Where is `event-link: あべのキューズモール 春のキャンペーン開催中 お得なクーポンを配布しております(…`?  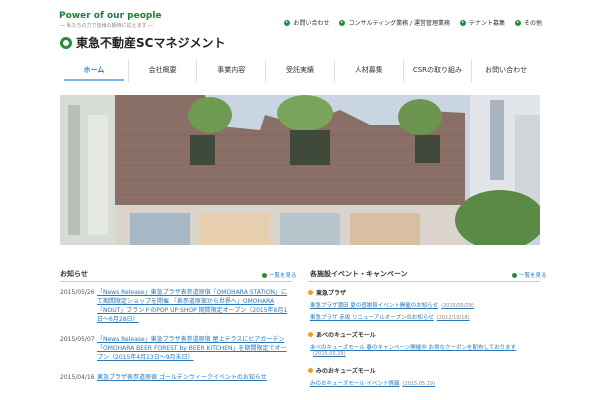 event-link: あべのキューズモール 春のキャンペーン開催中 お得なクーポンを配布しております(… is located at coordinates (425, 350).